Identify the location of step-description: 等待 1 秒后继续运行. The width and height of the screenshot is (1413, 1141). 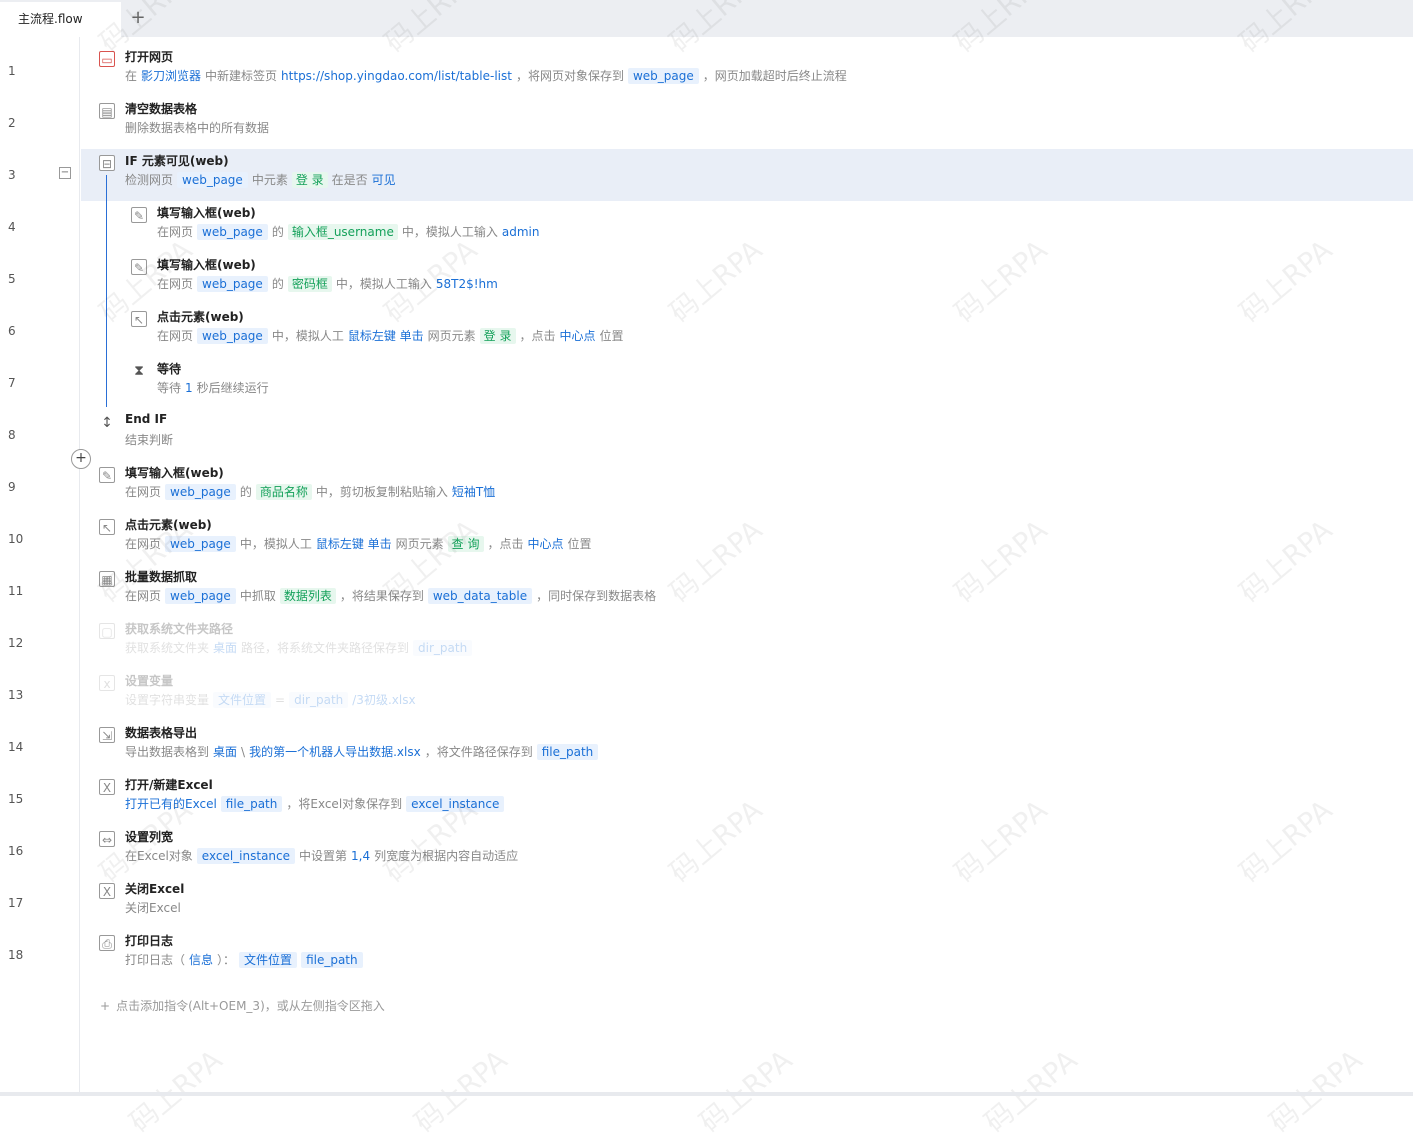
(215, 388).